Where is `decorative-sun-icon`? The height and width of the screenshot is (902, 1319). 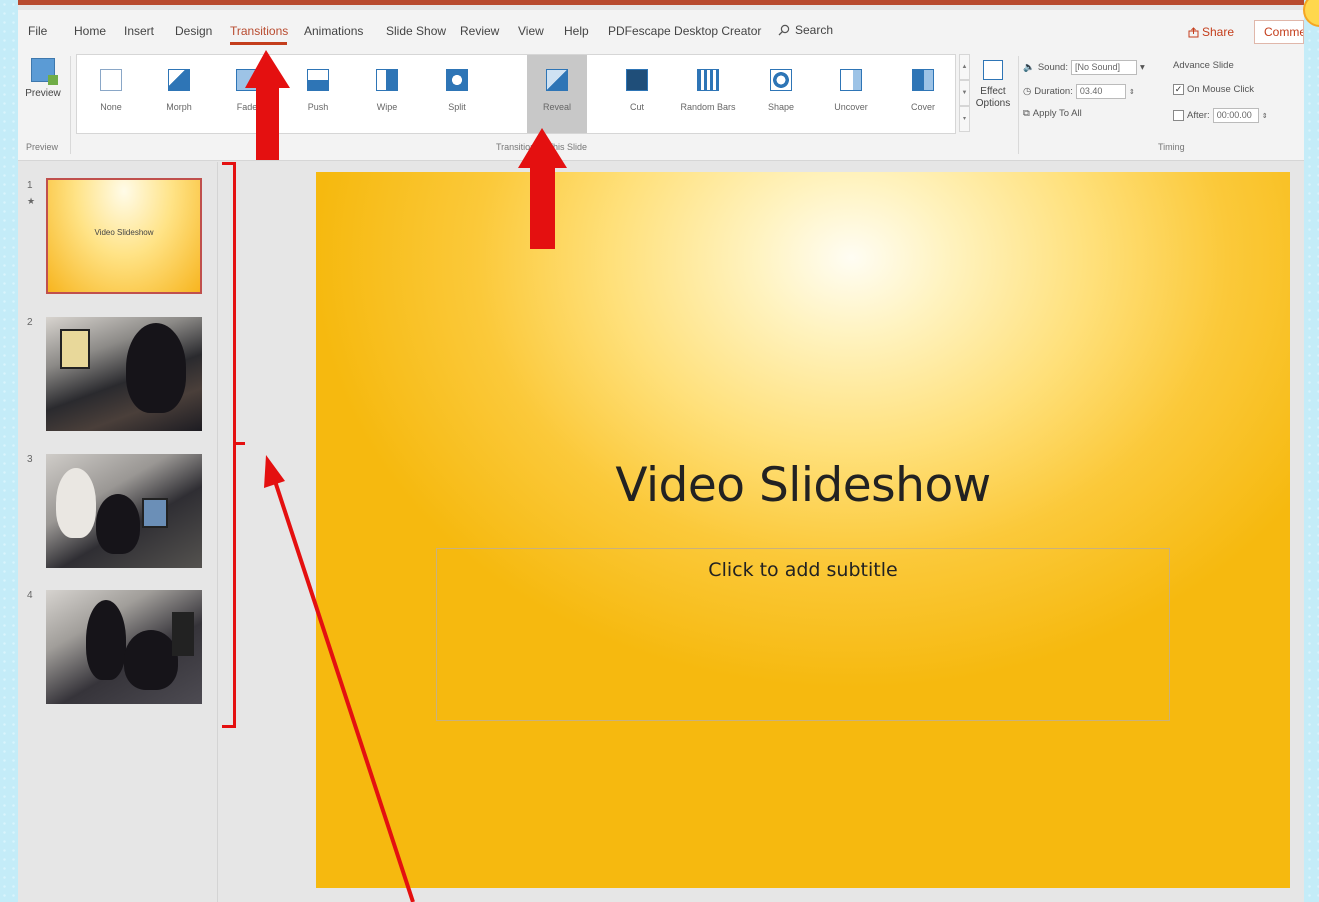
decorative-sun-icon is located at coordinates (1311, 13).